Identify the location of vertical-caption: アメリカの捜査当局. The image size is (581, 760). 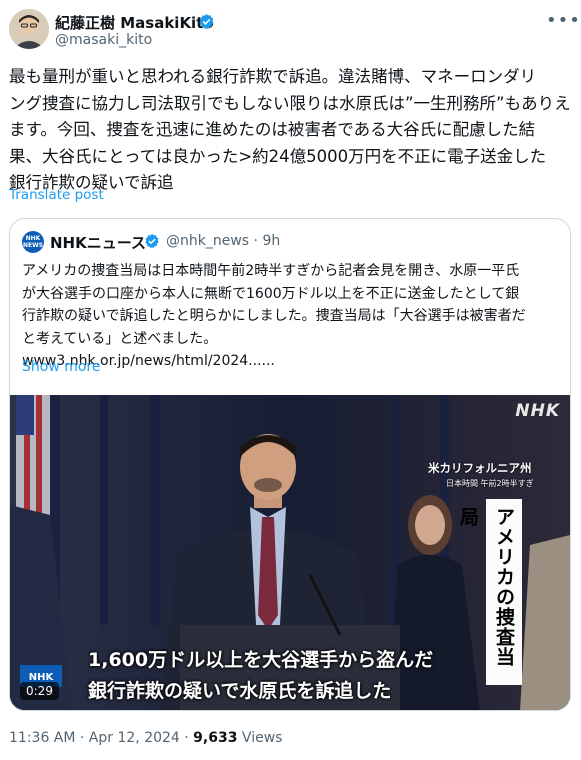
(486, 587).